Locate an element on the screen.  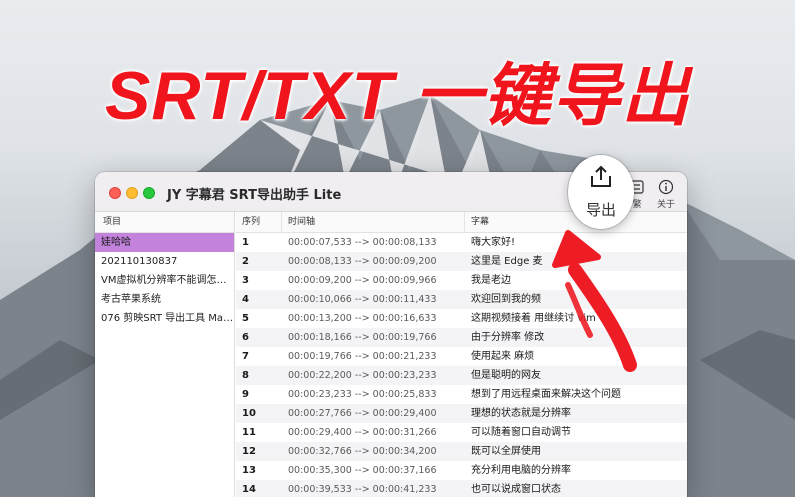
table-row: 8 00:00:22,200 --> 00:00:23,233 但是聪明的网友 is located at coordinates (461, 375).